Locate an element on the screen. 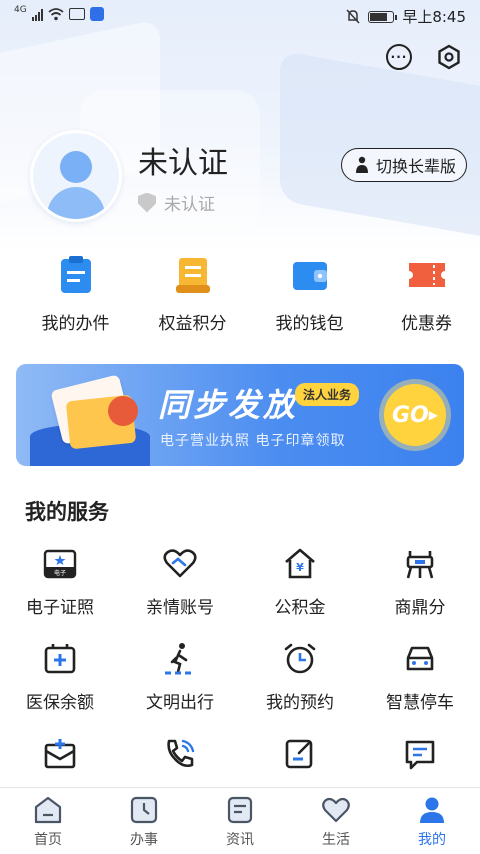 The width and height of the screenshot is (480, 854). service-label: 我的预约 is located at coordinates (300, 703).